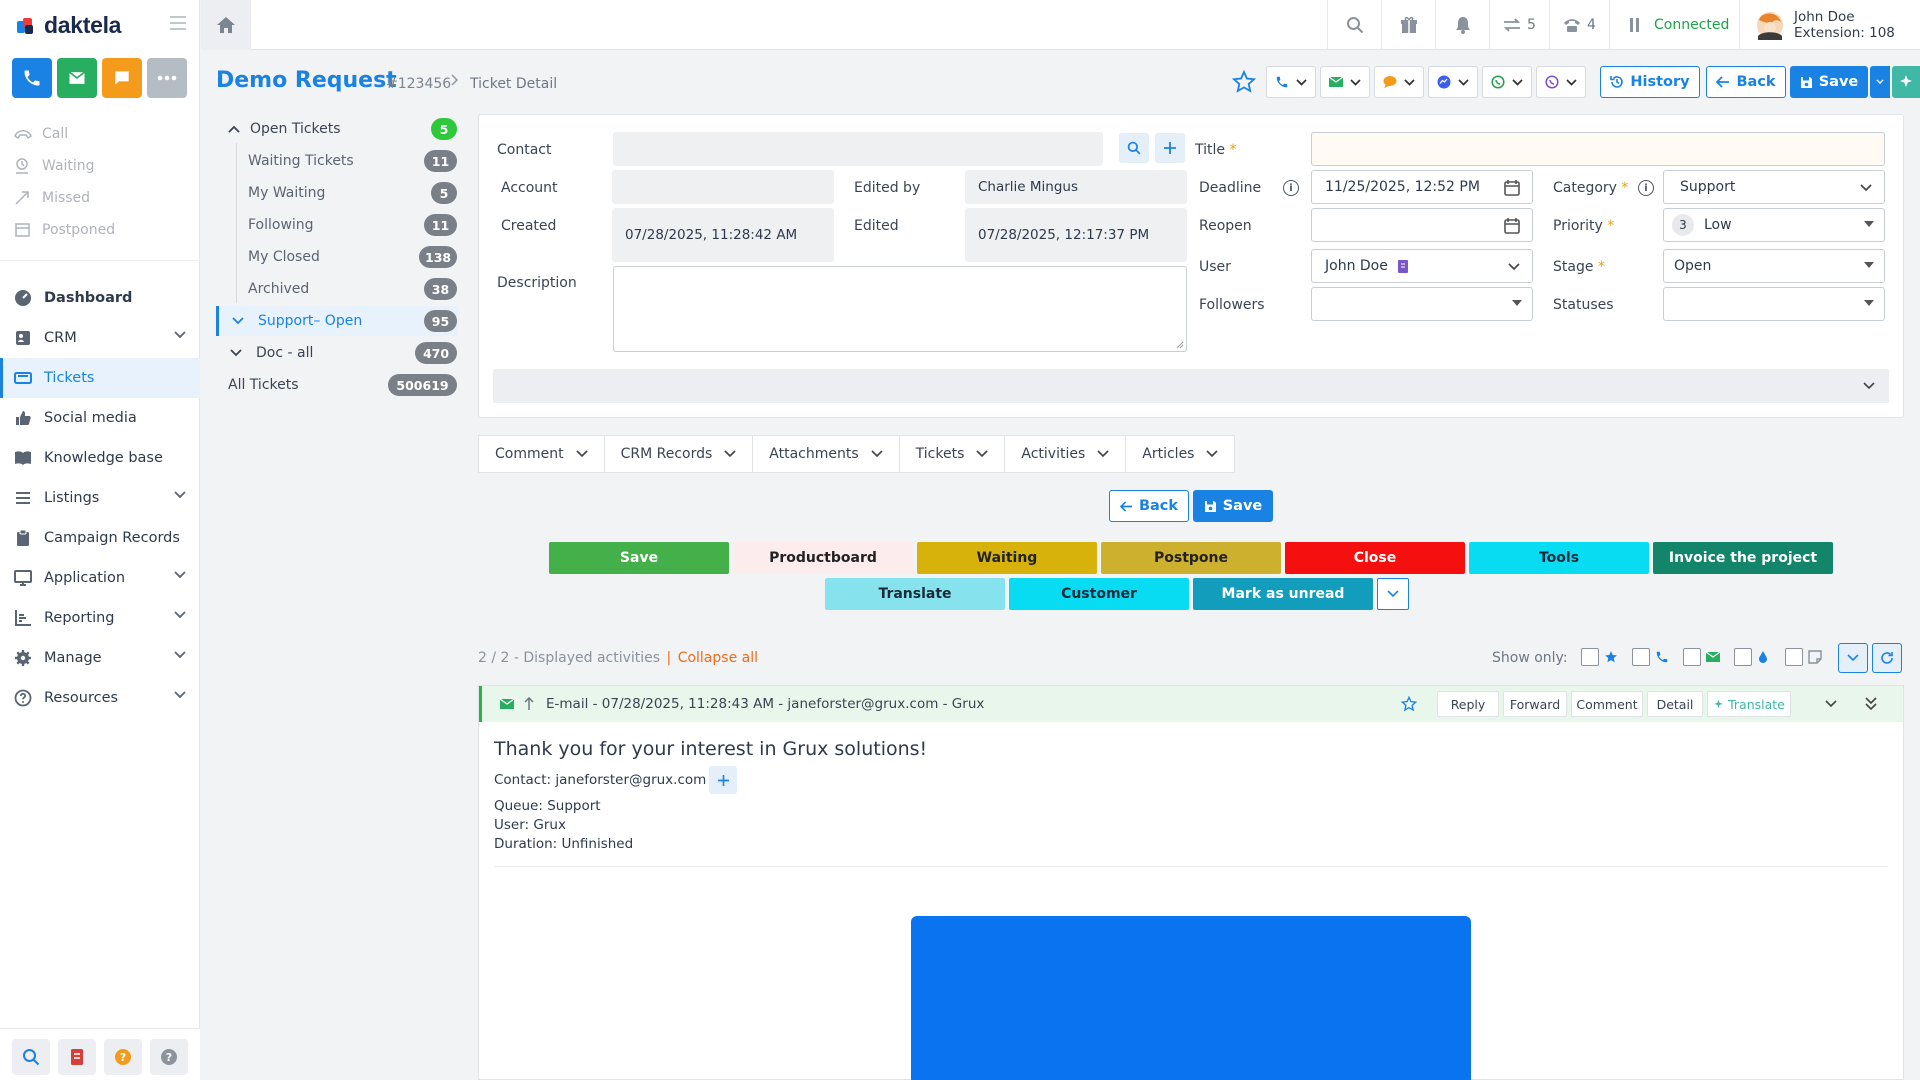 The width and height of the screenshot is (1920, 1080). Describe the element at coordinates (723, 187) in the screenshot. I see `account-field` at that location.